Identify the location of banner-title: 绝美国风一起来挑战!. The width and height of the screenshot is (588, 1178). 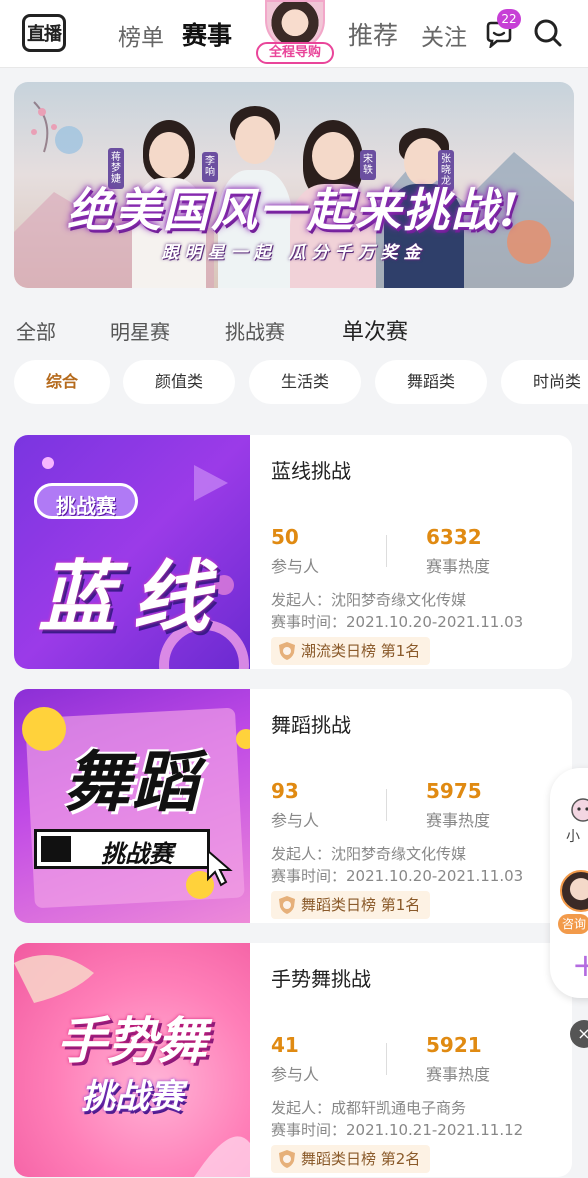
(294, 210).